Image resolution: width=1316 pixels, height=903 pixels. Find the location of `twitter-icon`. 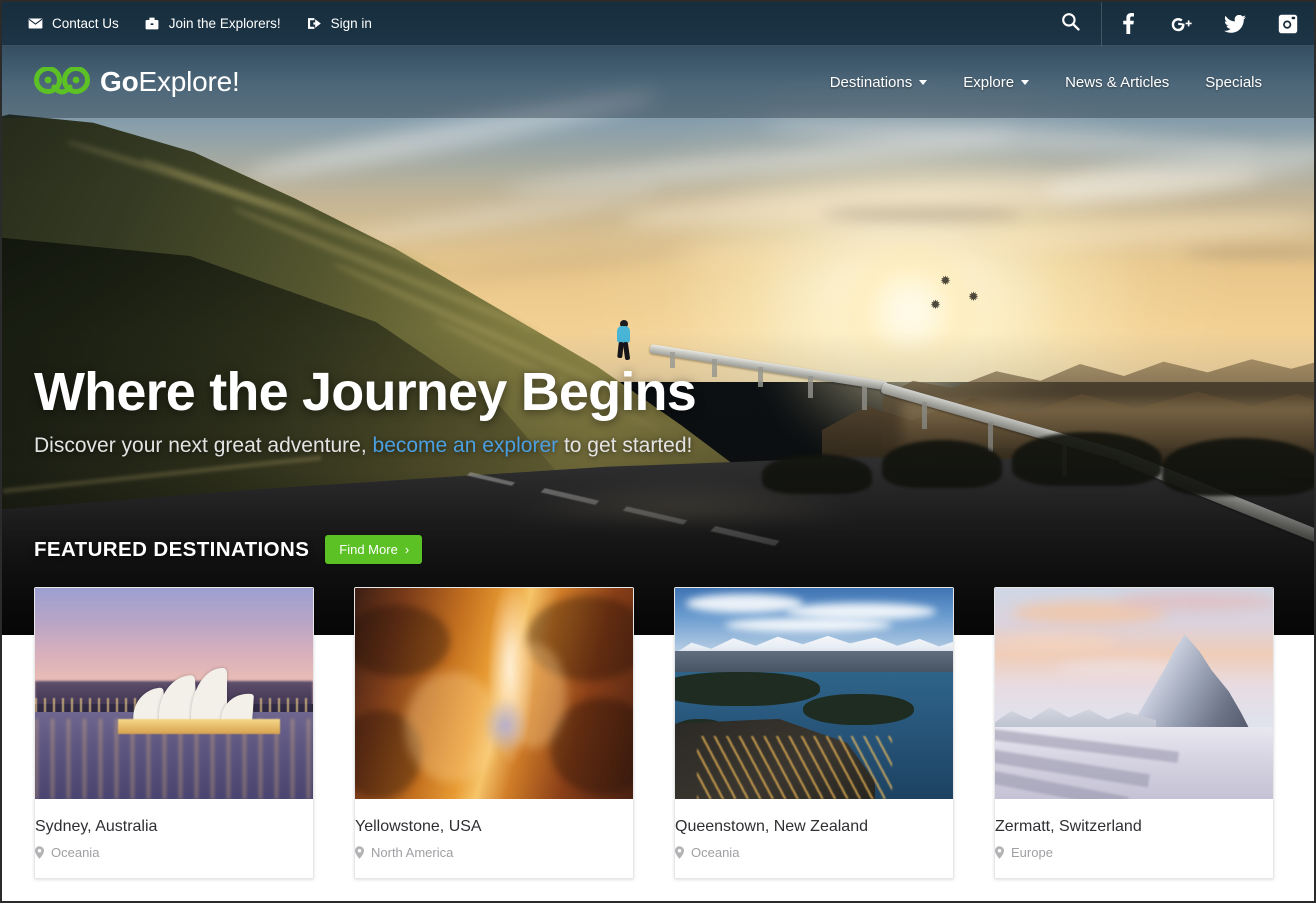

twitter-icon is located at coordinates (1234, 23).